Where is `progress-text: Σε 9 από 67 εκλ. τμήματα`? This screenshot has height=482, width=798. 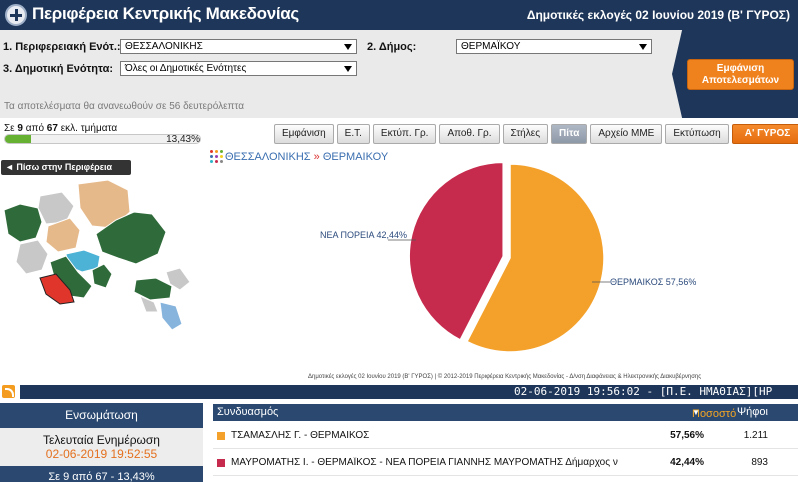 progress-text: Σε 9 από 67 εκλ. τμήματα is located at coordinates (60, 128).